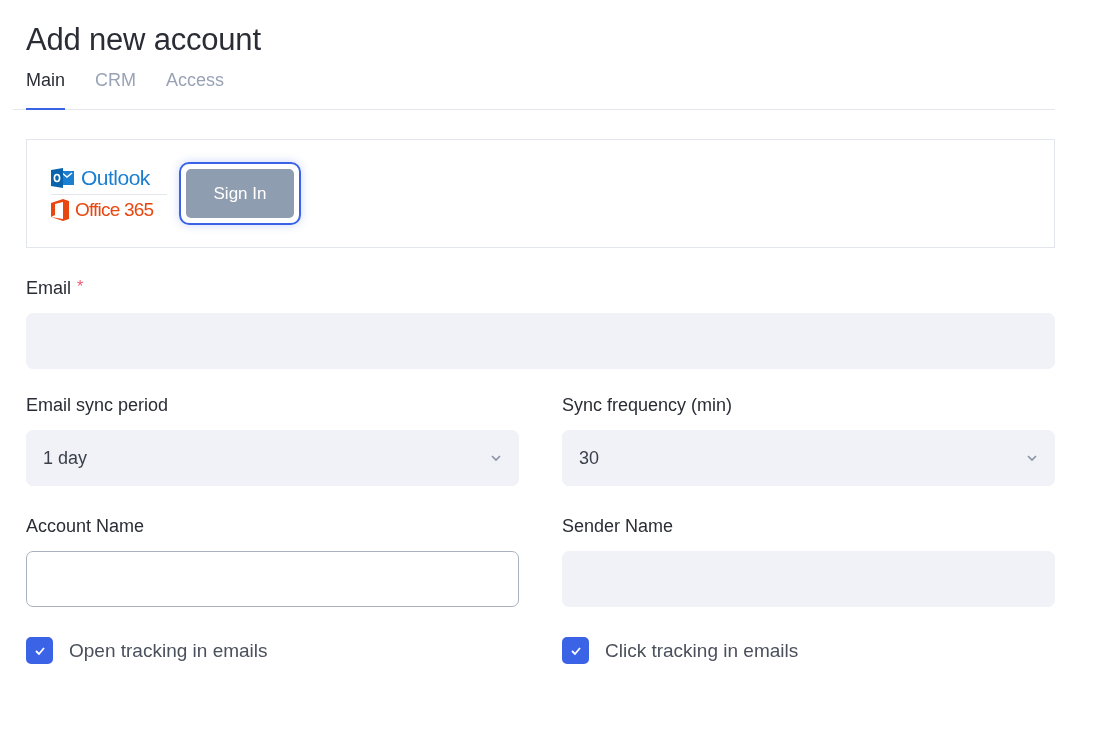 The height and width of the screenshot is (747, 1108). Describe the element at coordinates (86, 526) in the screenshot. I see `field-label: Account Name` at that location.